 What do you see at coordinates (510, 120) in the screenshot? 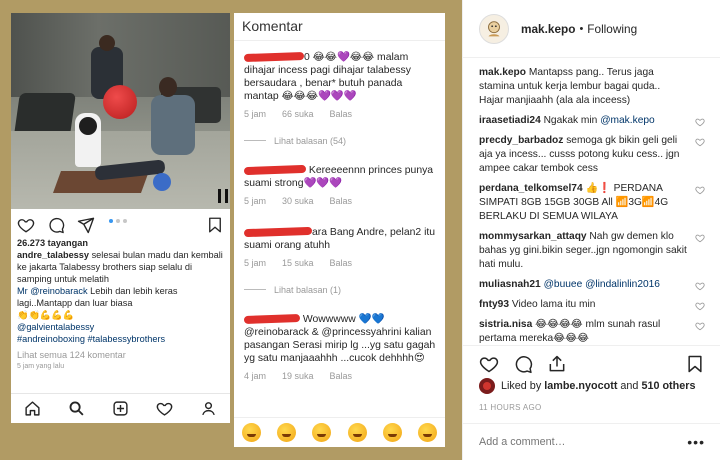
I see `comment-user: iraasetiadi24` at bounding box center [510, 120].